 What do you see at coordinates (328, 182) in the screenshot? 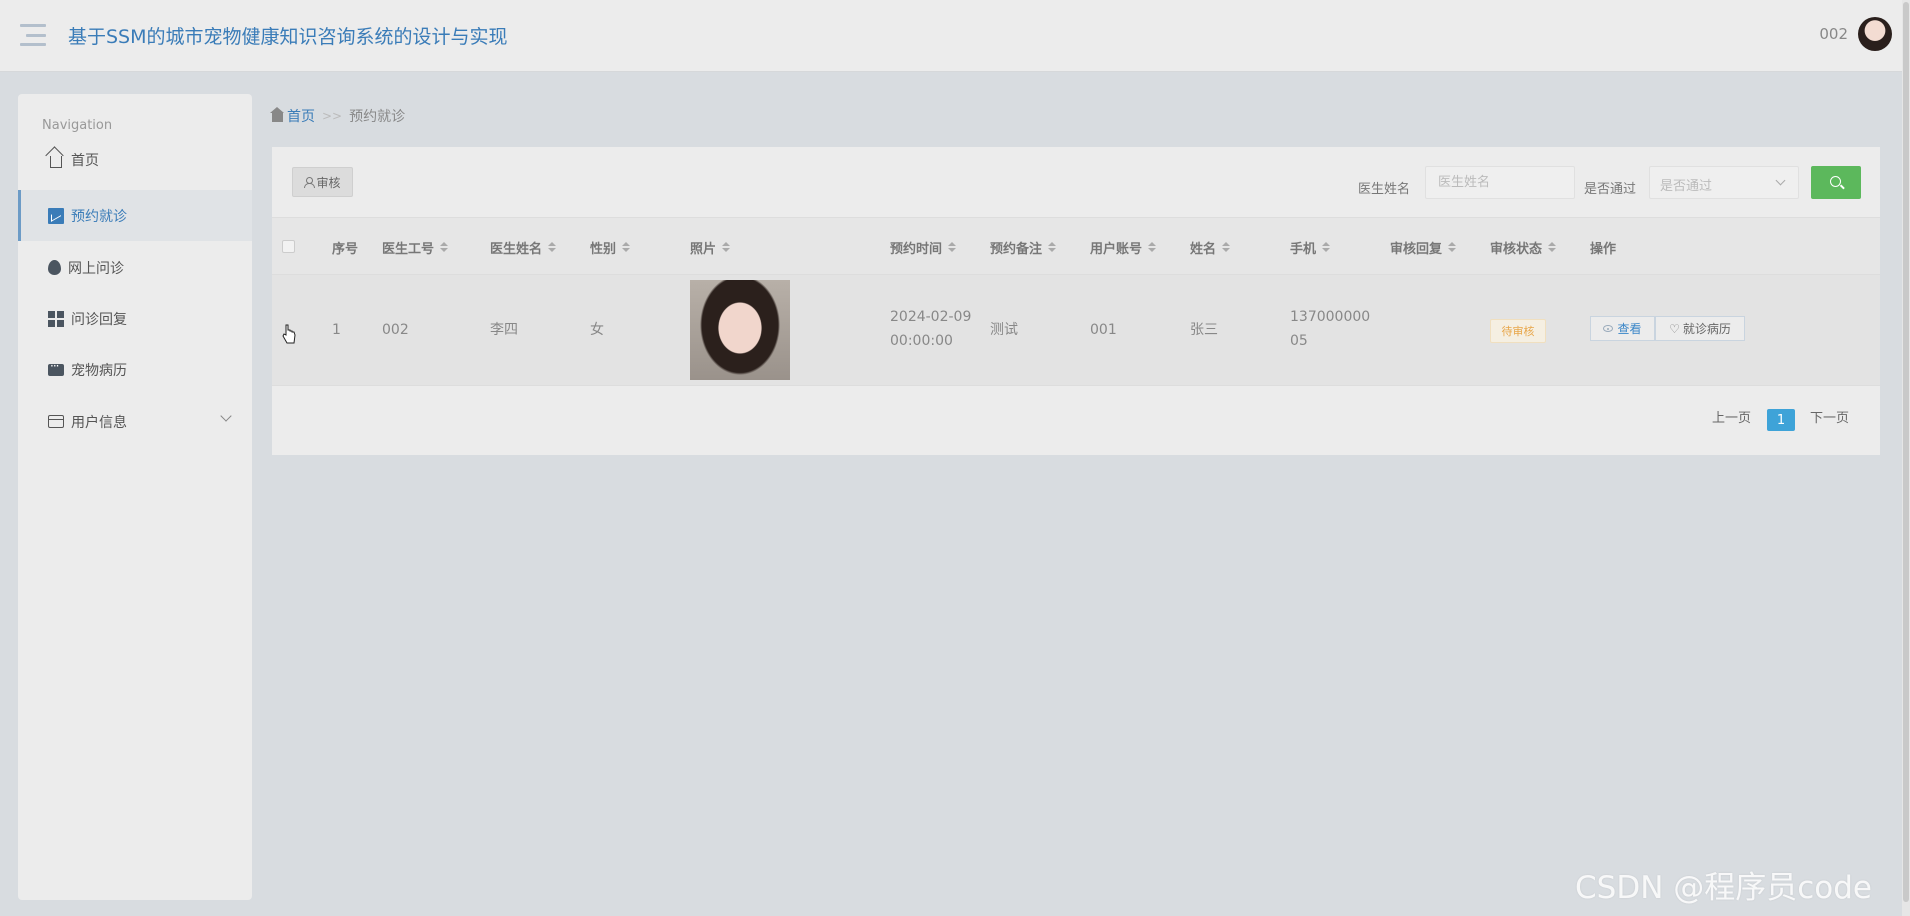
I see `audit-button-label: 审核` at bounding box center [328, 182].